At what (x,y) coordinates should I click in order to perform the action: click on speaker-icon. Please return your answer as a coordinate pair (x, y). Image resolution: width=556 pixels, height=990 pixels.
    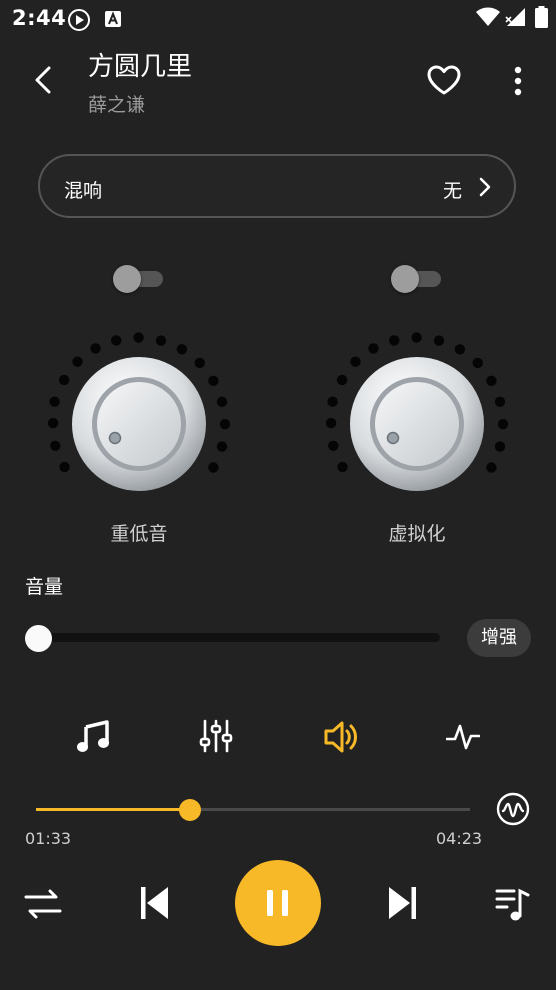
    Looking at the image, I should click on (341, 737).